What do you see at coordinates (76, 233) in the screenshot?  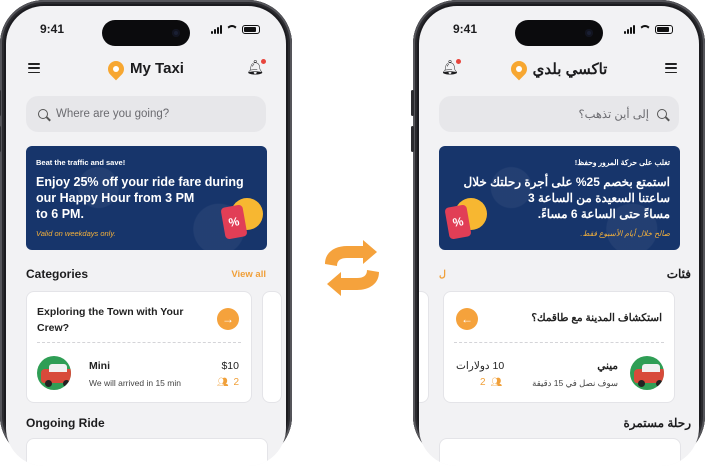 I see `banner-note: Valid on weekdays only.` at bounding box center [76, 233].